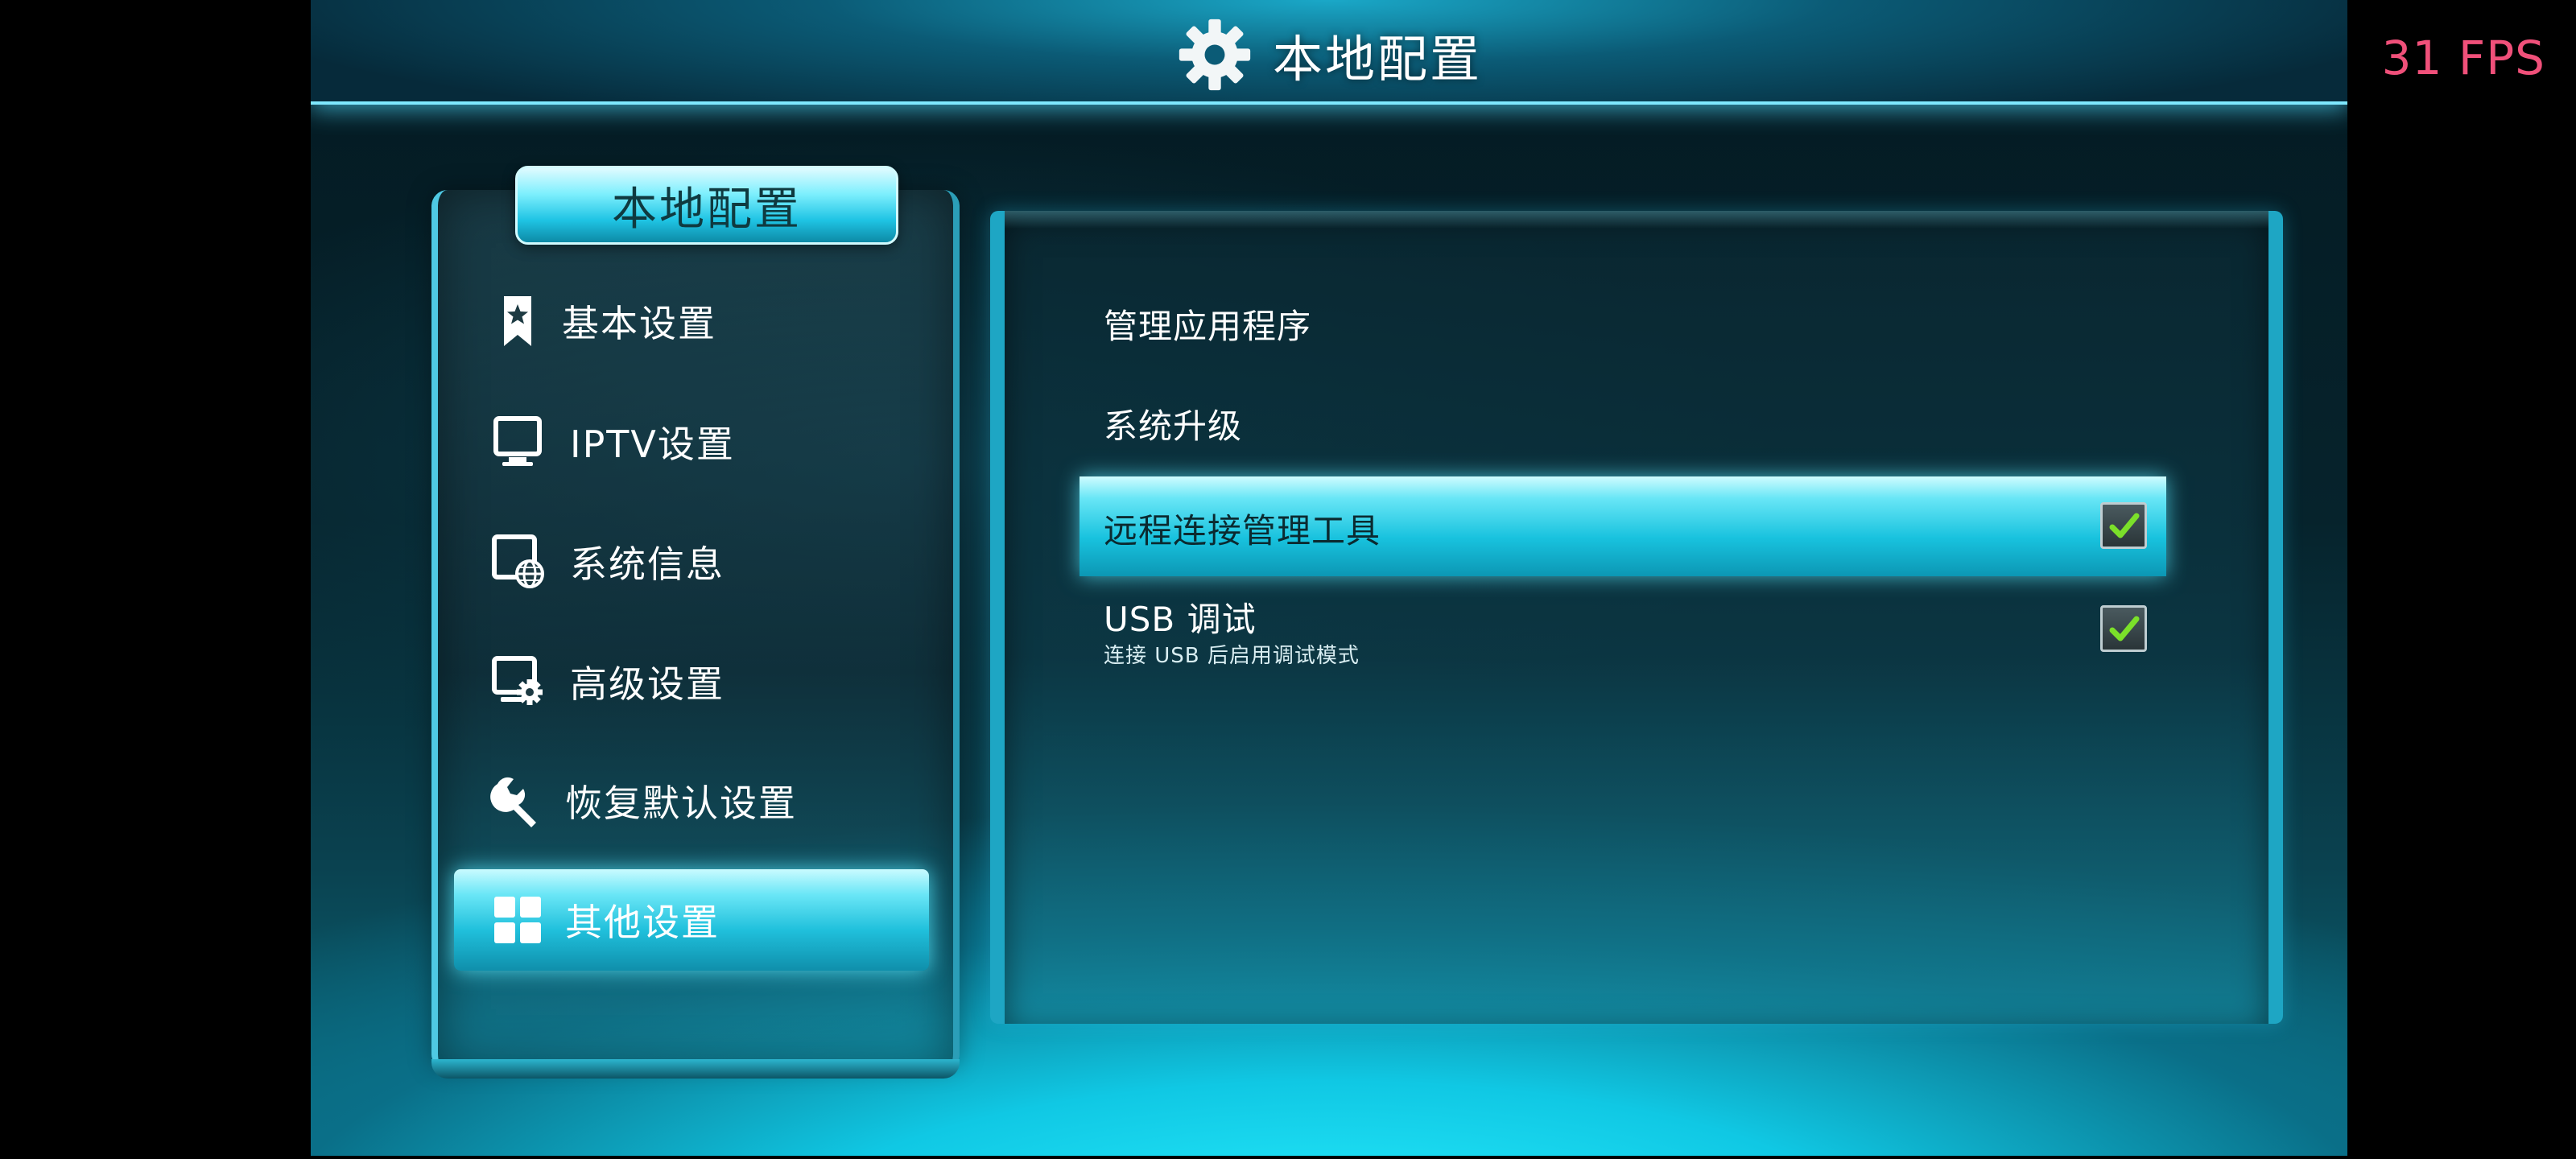 This screenshot has width=2576, height=1159. Describe the element at coordinates (707, 210) in the screenshot. I see `sidebar-title: 本地配置` at that location.